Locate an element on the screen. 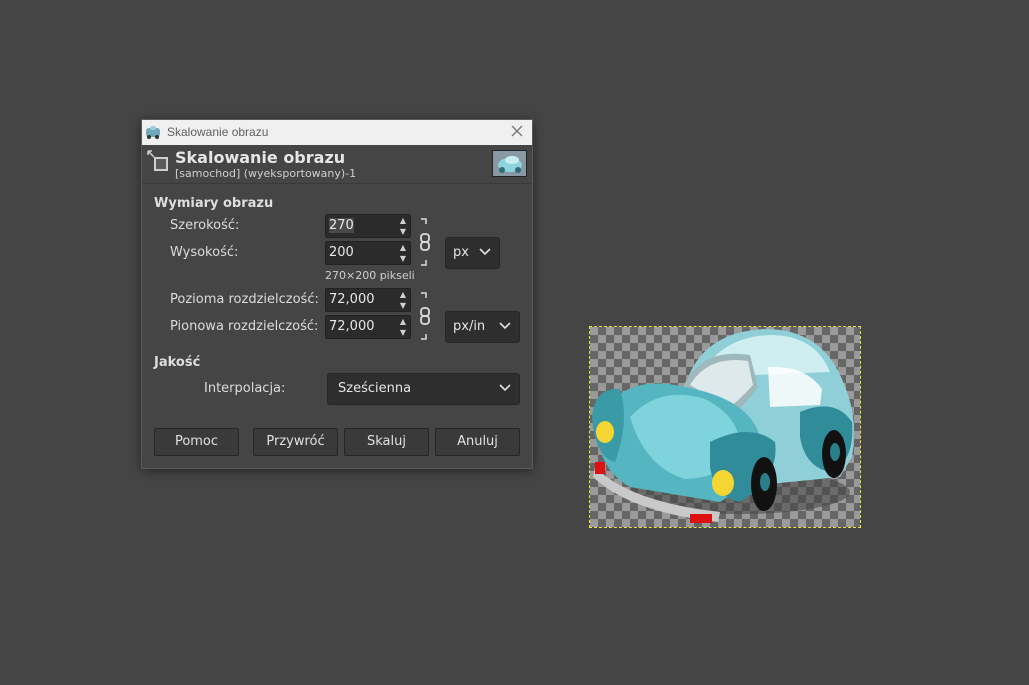 The width and height of the screenshot is (1029, 685). yres-label: Pionowa rozdzielczość: is located at coordinates (244, 326).